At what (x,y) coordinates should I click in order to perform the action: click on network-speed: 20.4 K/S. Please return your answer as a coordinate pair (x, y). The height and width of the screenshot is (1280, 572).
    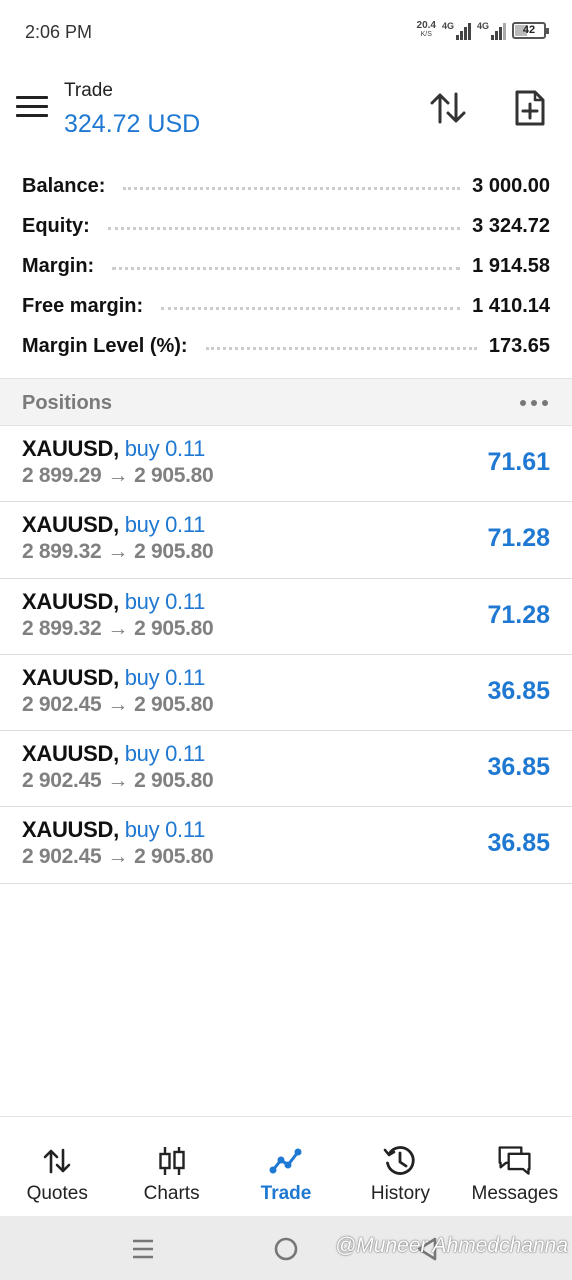
    Looking at the image, I should click on (426, 30).